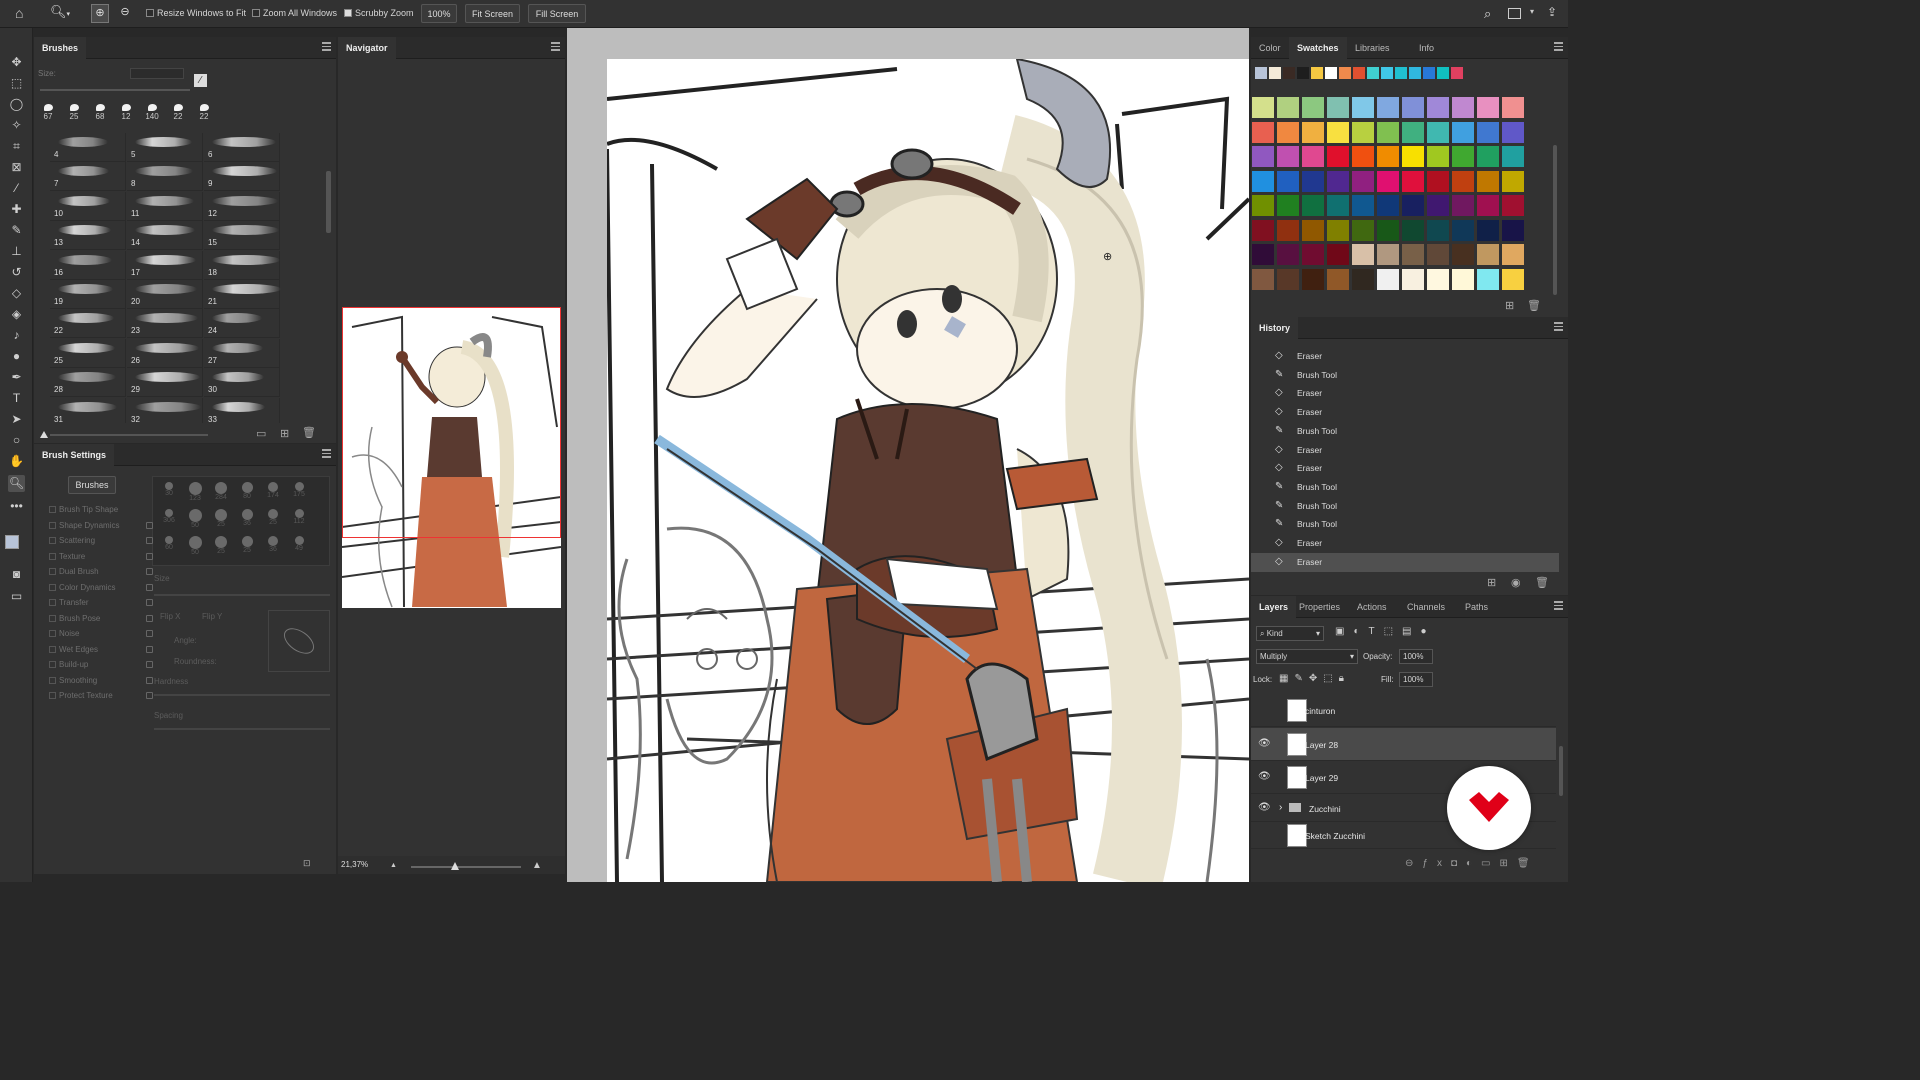 Image resolution: width=1920 pixels, height=1080 pixels. What do you see at coordinates (195, 547) in the screenshot?
I see `brush-tip-cell: 50` at bounding box center [195, 547].